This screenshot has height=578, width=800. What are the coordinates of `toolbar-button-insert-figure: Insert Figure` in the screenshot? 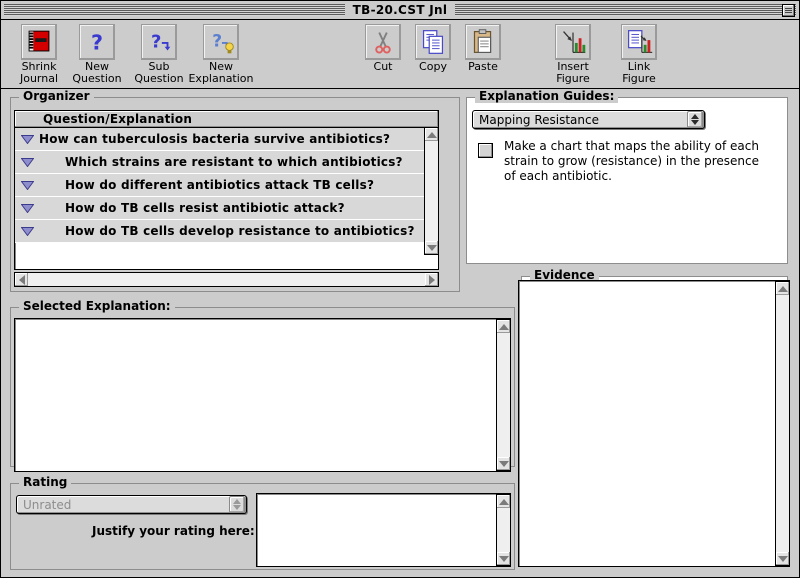 It's located at (573, 54).